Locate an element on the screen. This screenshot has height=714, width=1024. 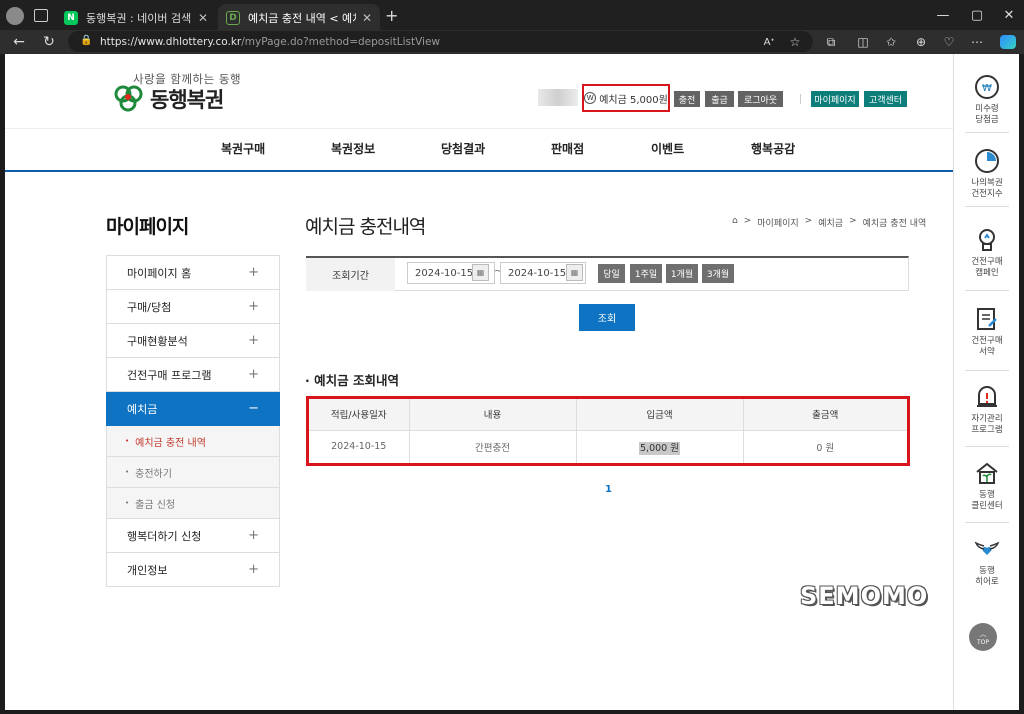
breadcrumb: ⌂ > 마이페이지 > 예치금 > 예치금 충전 내역 is located at coordinates (829, 222).